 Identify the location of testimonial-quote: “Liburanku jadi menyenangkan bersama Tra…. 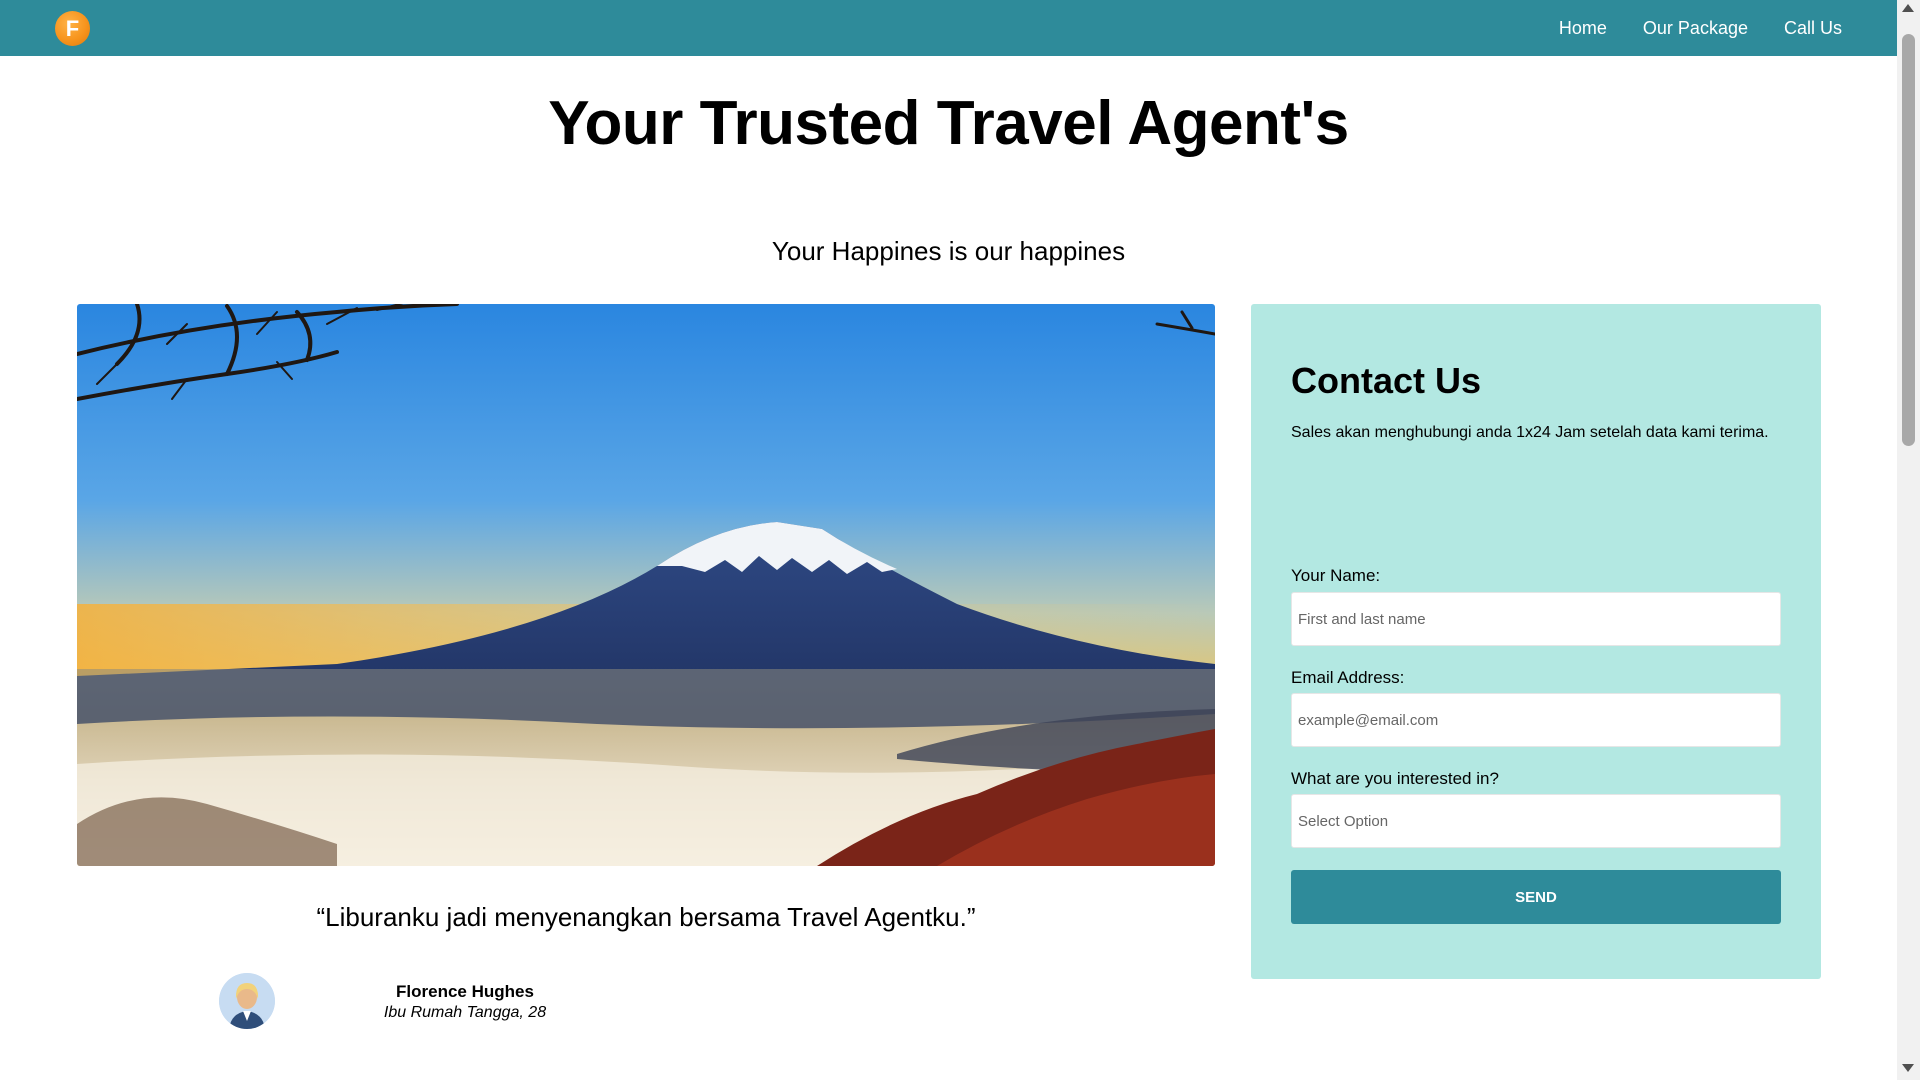
(646, 917).